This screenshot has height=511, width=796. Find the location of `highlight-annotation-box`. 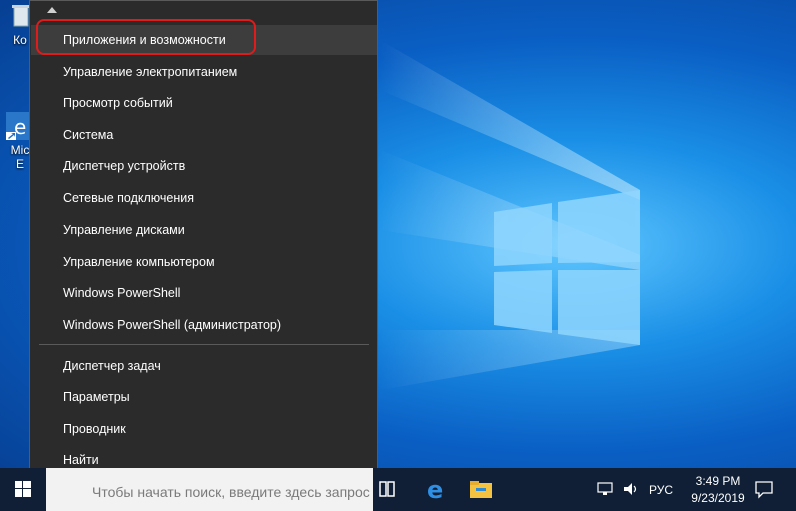

highlight-annotation-box is located at coordinates (146, 37).